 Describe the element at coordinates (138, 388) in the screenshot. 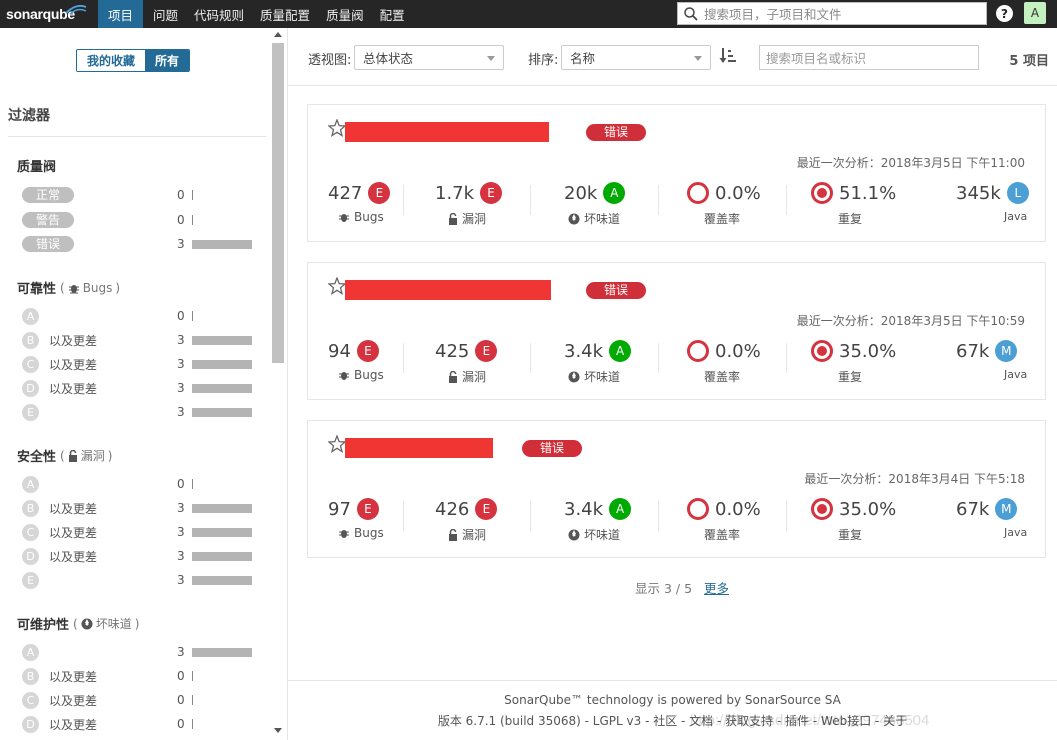

I see `facet-row-reliability-3: D 以及更差 3` at that location.